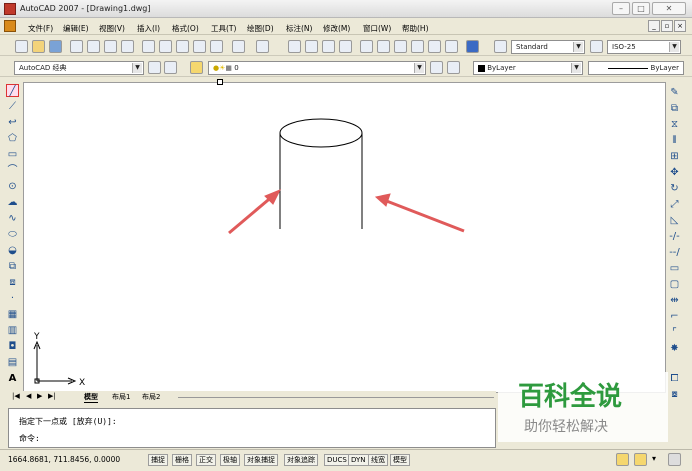  Describe the element at coordinates (674, 252) in the screenshot. I see `extend-icon: --/` at that location.